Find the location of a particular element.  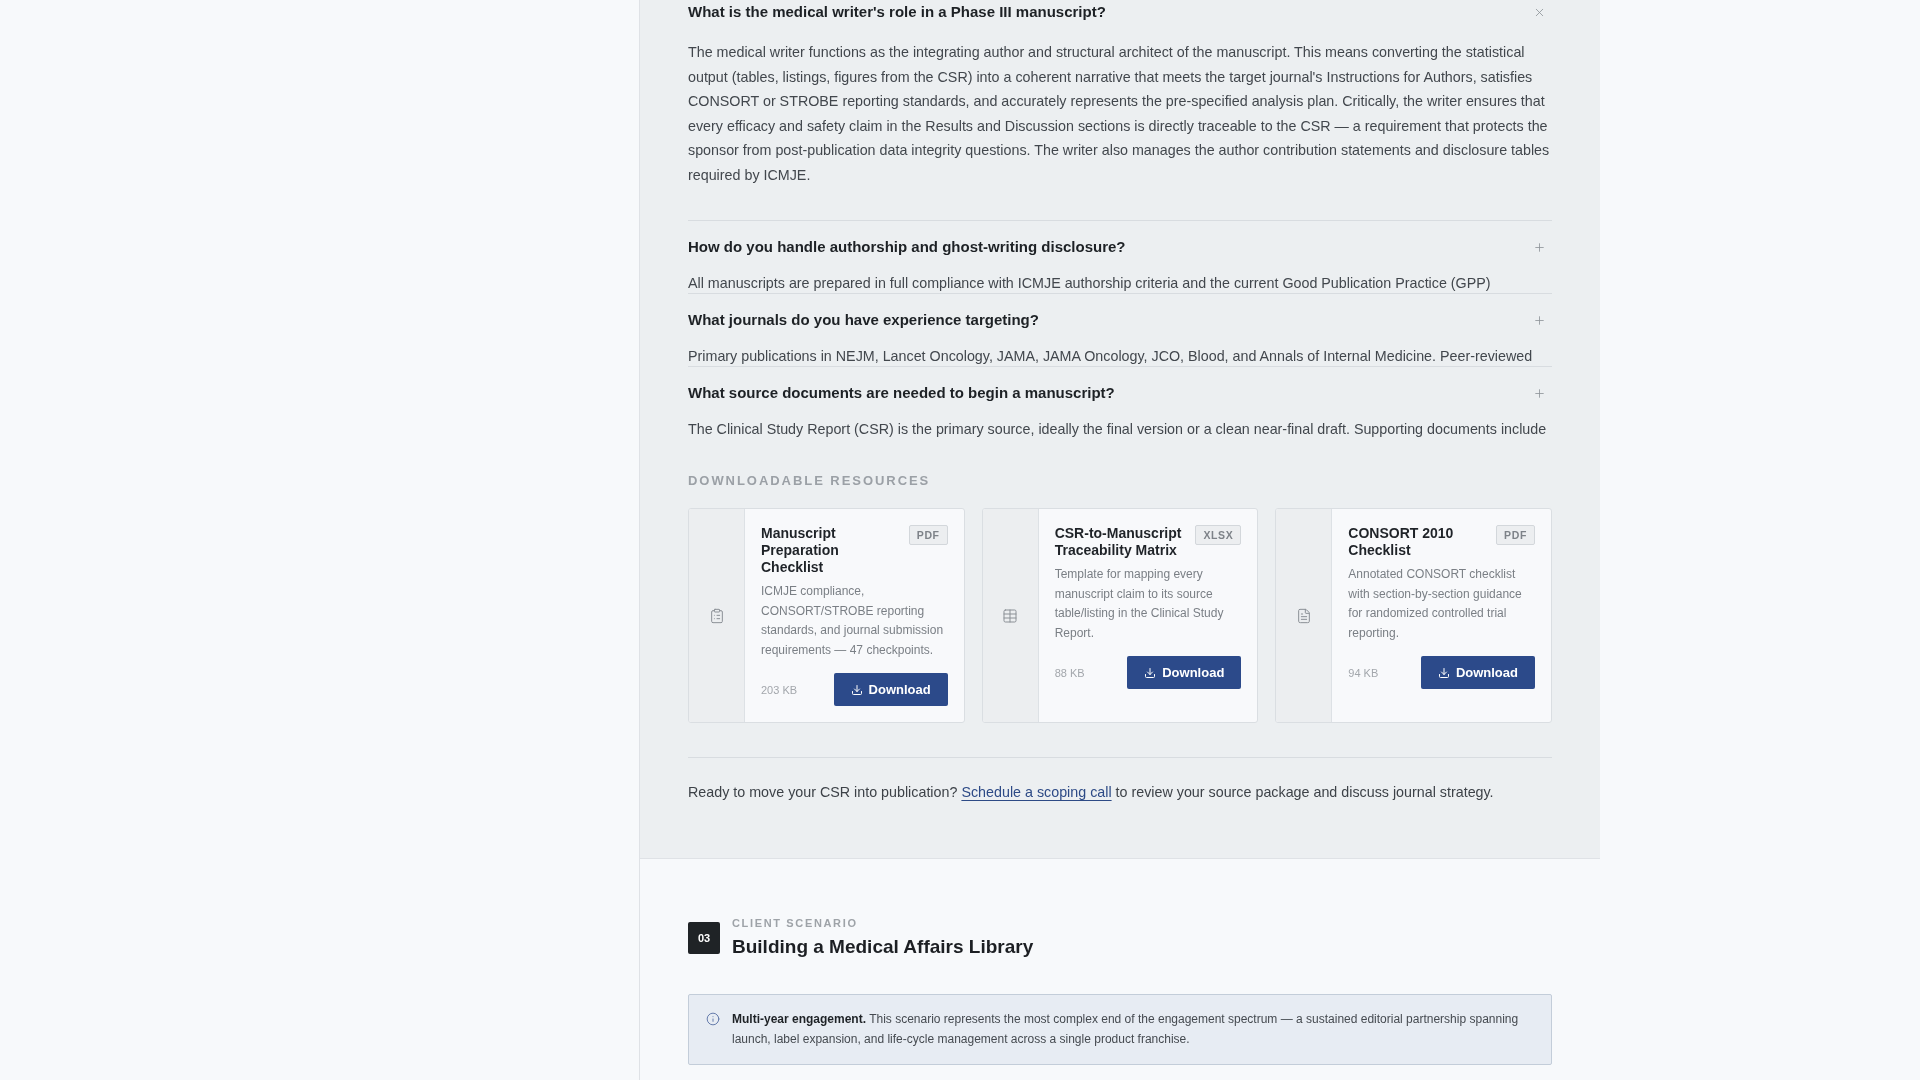

info-icon is located at coordinates (713, 1019).